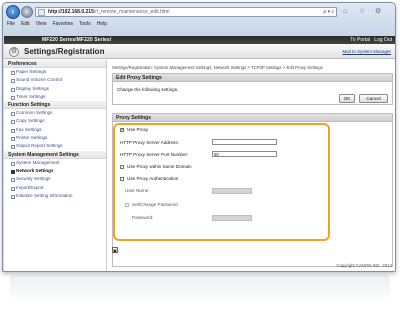  Describe the element at coordinates (366, 51) in the screenshot. I see `mail-to-system-manager-link: Mail to System Manager` at that location.